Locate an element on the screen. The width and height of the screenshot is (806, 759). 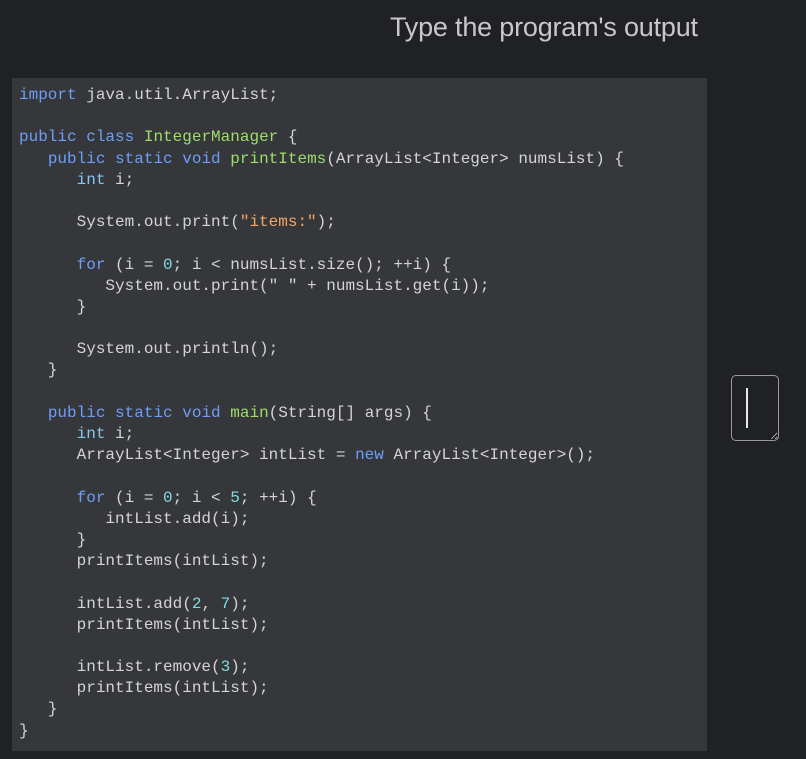
code-line: for (i = 0; i < numsList.size(); ++i) { is located at coordinates (363, 265).